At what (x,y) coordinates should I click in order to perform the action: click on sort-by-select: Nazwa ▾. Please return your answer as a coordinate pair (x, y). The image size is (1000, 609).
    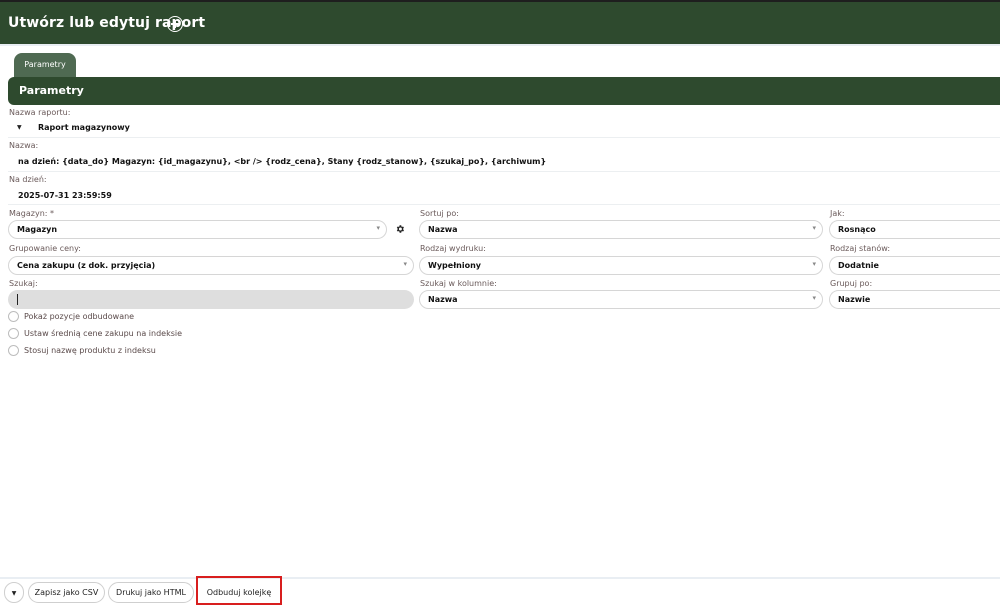
    Looking at the image, I should click on (621, 229).